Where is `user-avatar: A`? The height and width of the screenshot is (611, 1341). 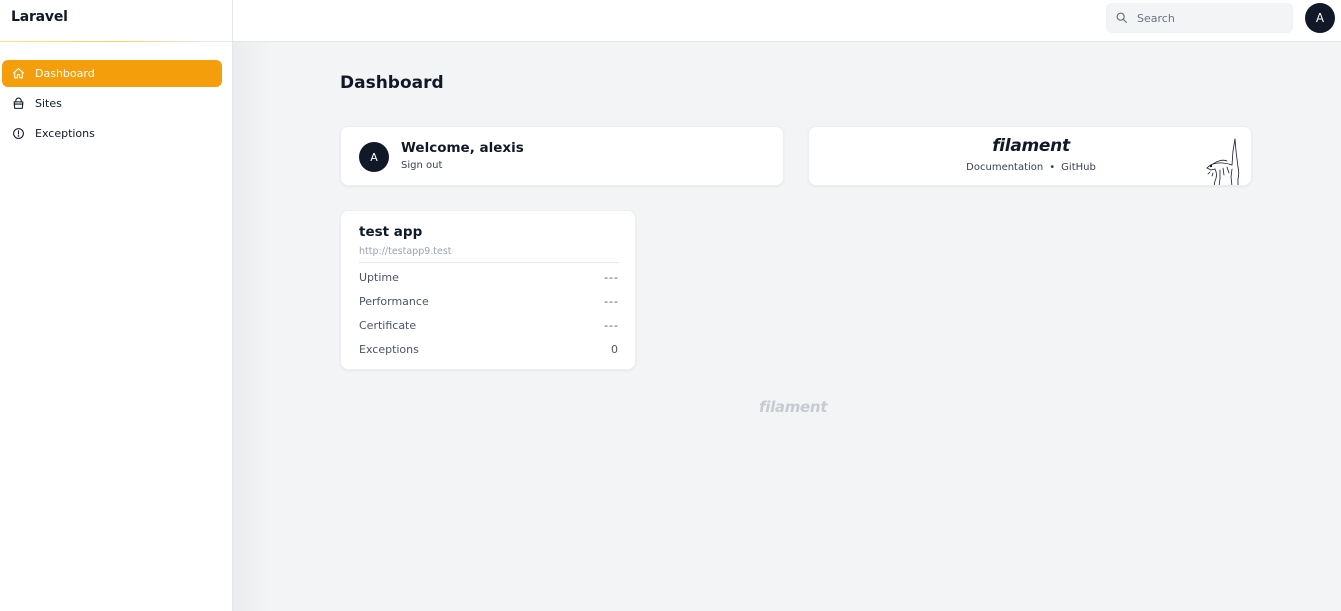 user-avatar: A is located at coordinates (1320, 18).